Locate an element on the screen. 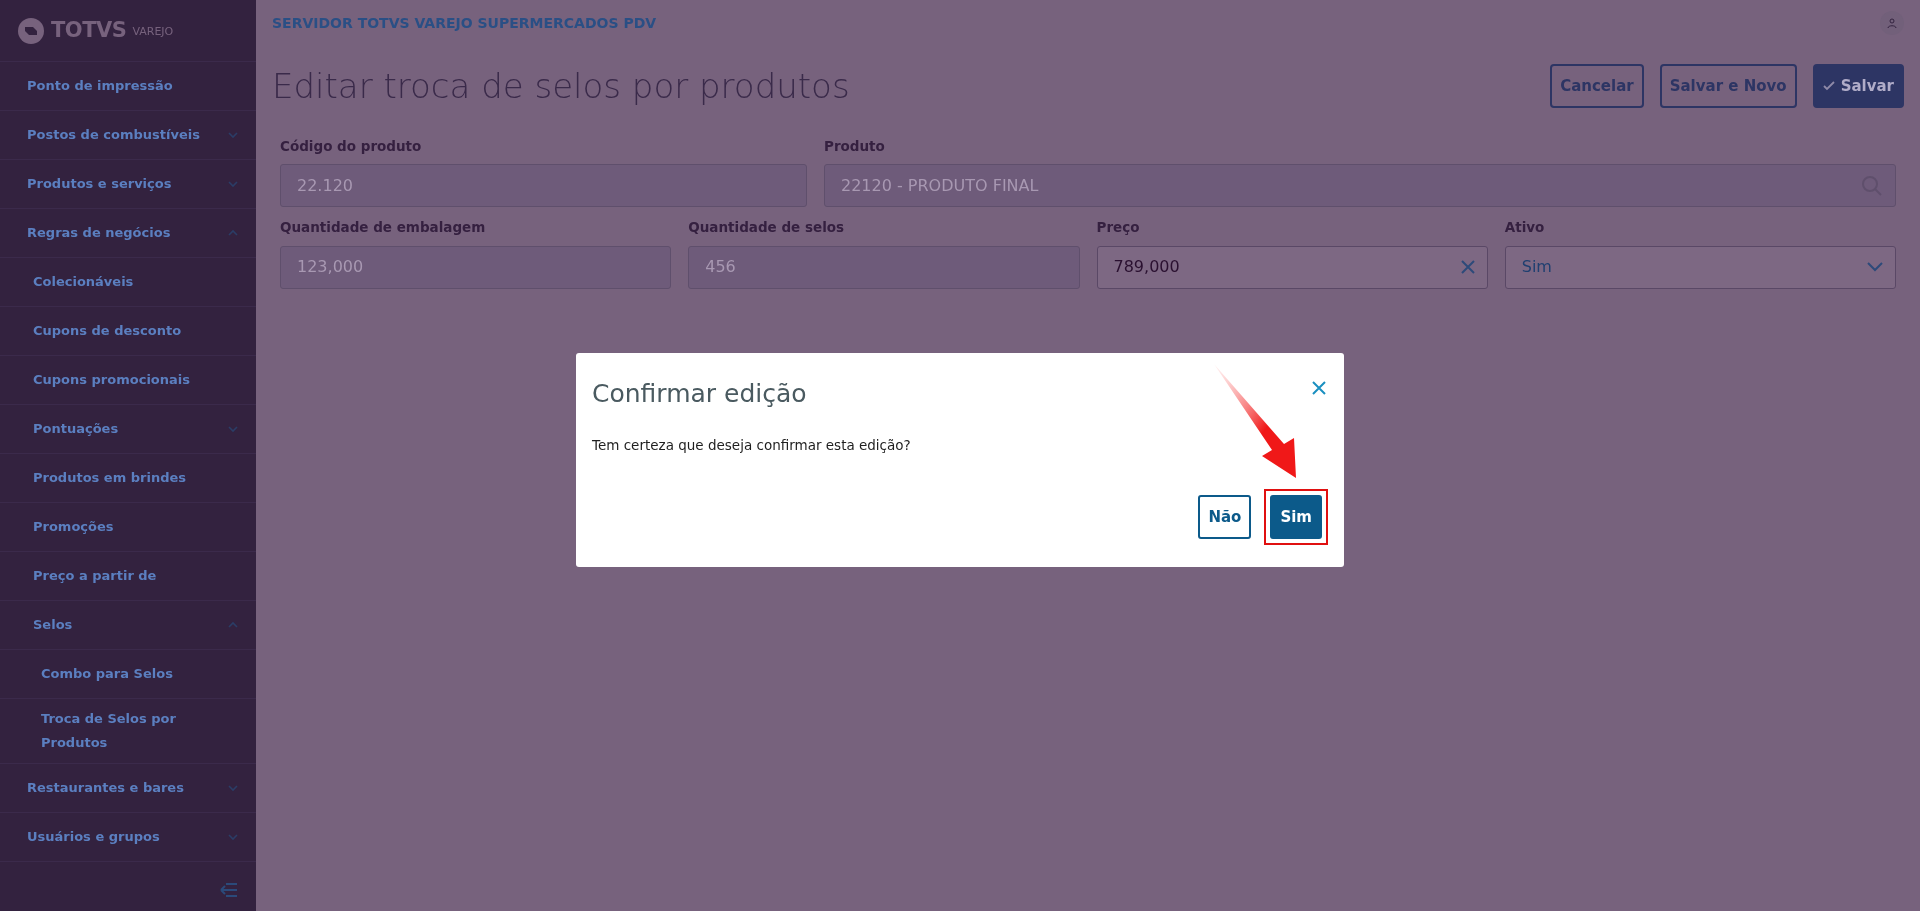  sidebar-item: Preço a partir de is located at coordinates (128, 576).